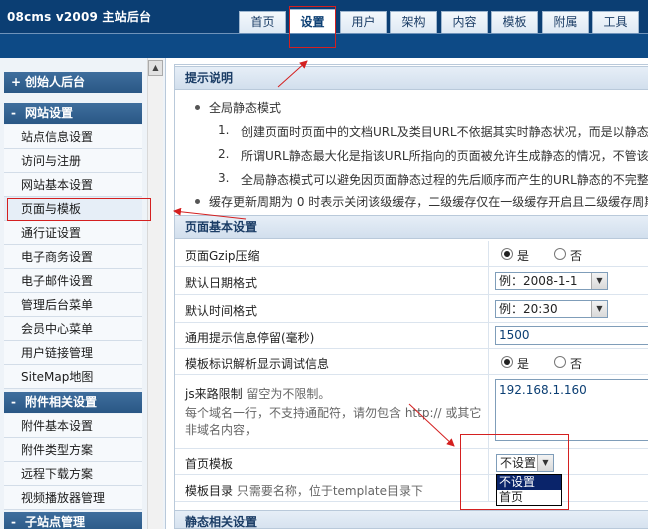 The height and width of the screenshot is (529, 648). I want to click on sidebar-section-subsites: - 子站点管理, so click(73, 520).